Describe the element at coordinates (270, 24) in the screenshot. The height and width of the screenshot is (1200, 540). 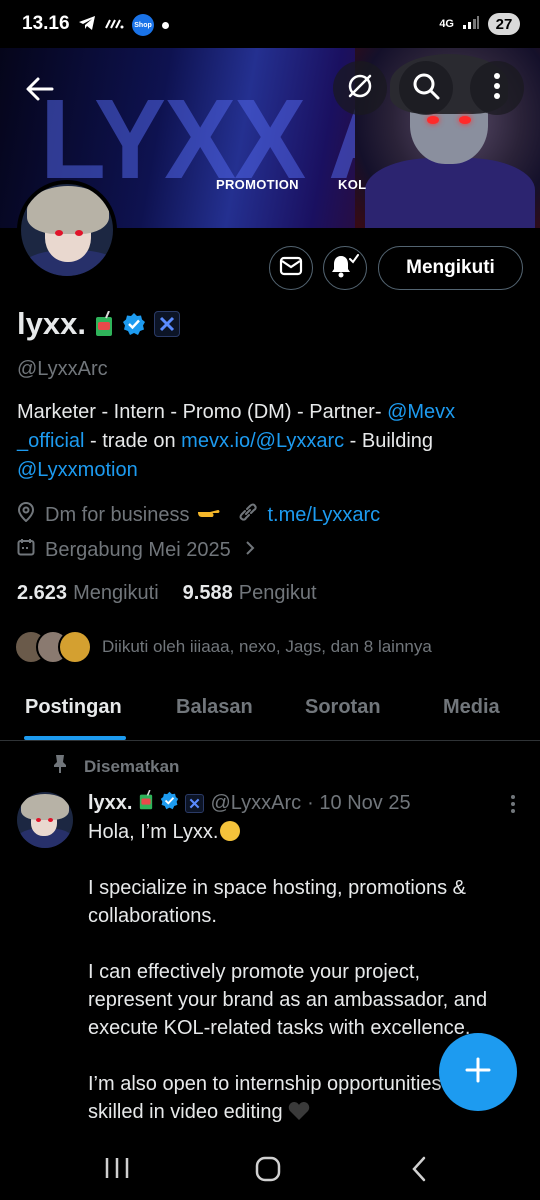
I see `status-bar: 13.16 Shop 4G 27` at that location.